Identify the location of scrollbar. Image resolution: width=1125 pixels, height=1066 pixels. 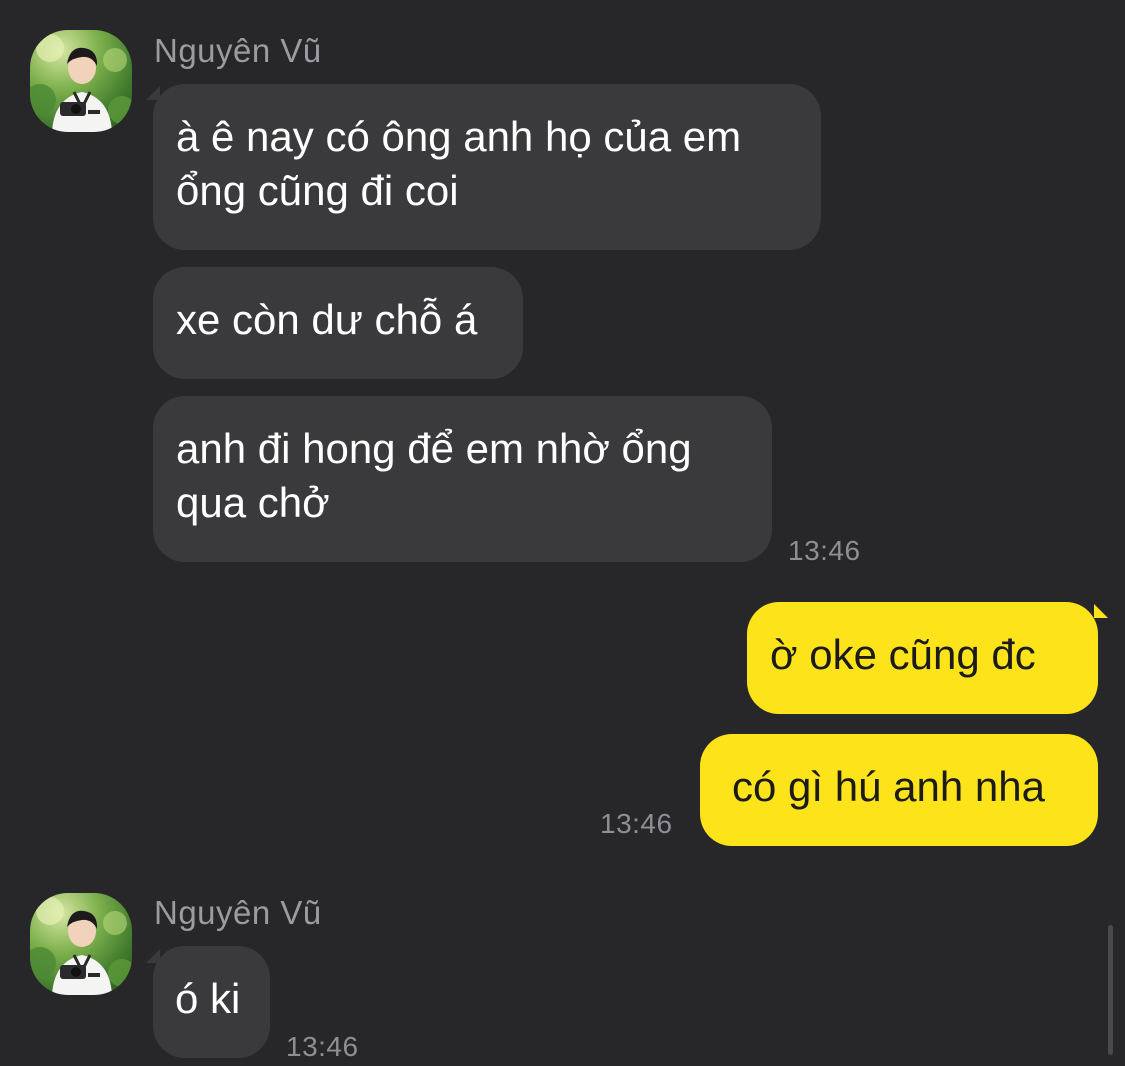
(1110, 990).